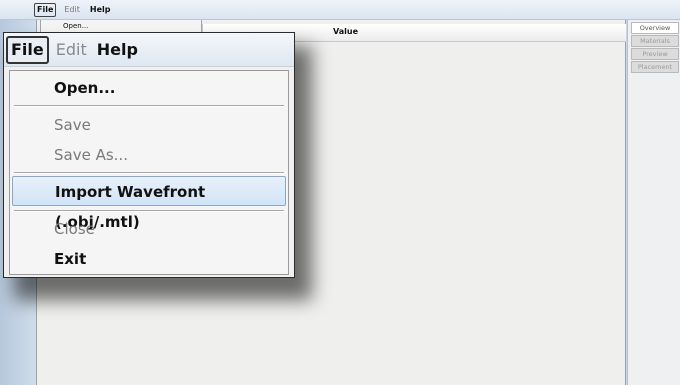 This screenshot has height=385, width=680. I want to click on bg-menubar: File Edit Help, so click(73, 10).